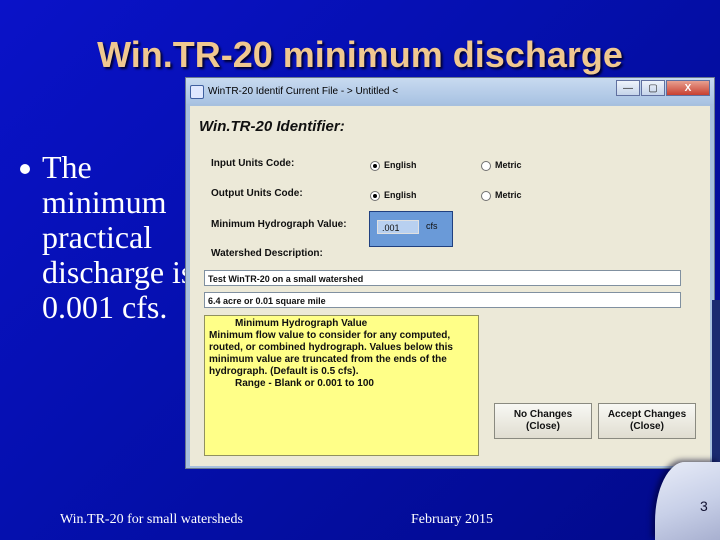 This screenshot has width=720, height=540. I want to click on slide-edge-decoration, so click(716, 385).